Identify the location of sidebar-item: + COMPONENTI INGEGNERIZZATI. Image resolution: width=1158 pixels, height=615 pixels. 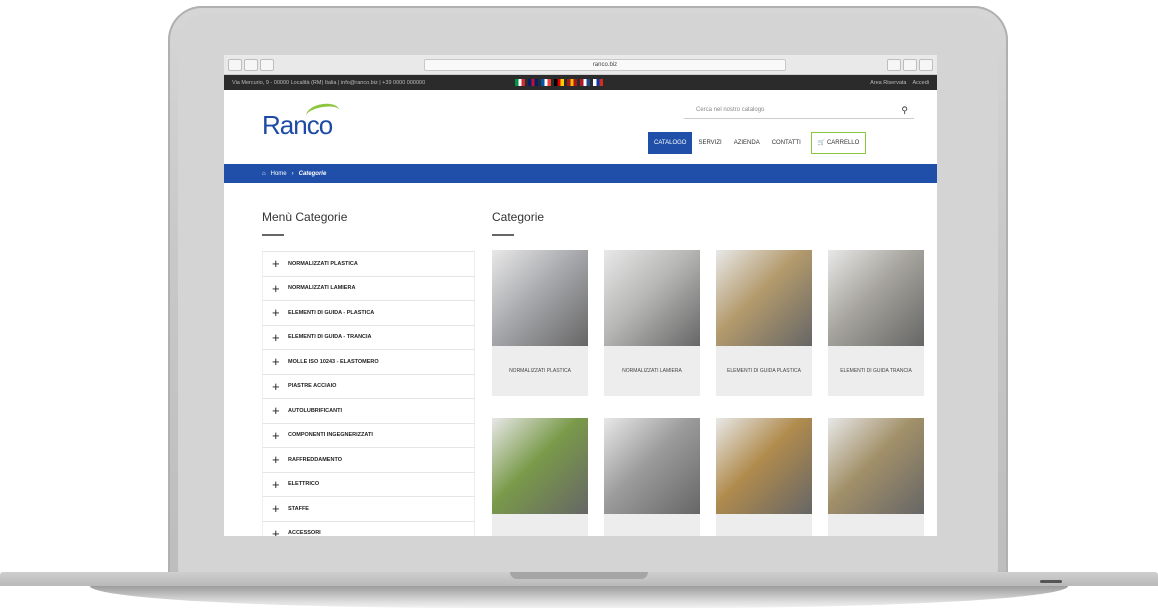
(368, 435).